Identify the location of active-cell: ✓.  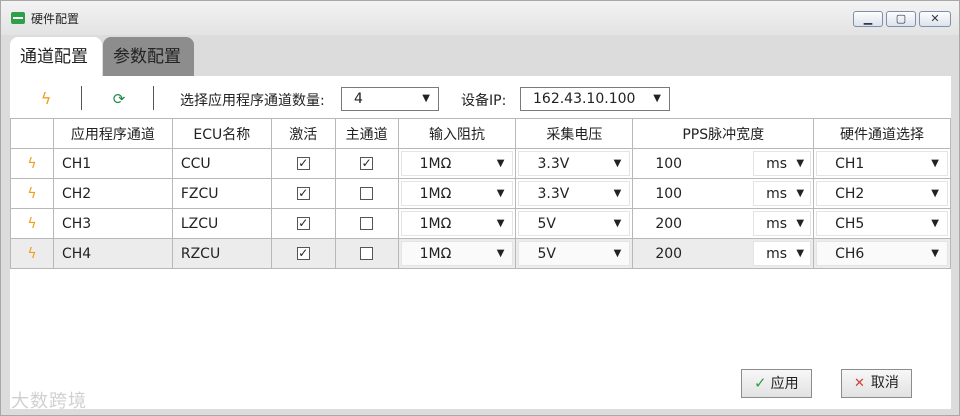
(303, 163).